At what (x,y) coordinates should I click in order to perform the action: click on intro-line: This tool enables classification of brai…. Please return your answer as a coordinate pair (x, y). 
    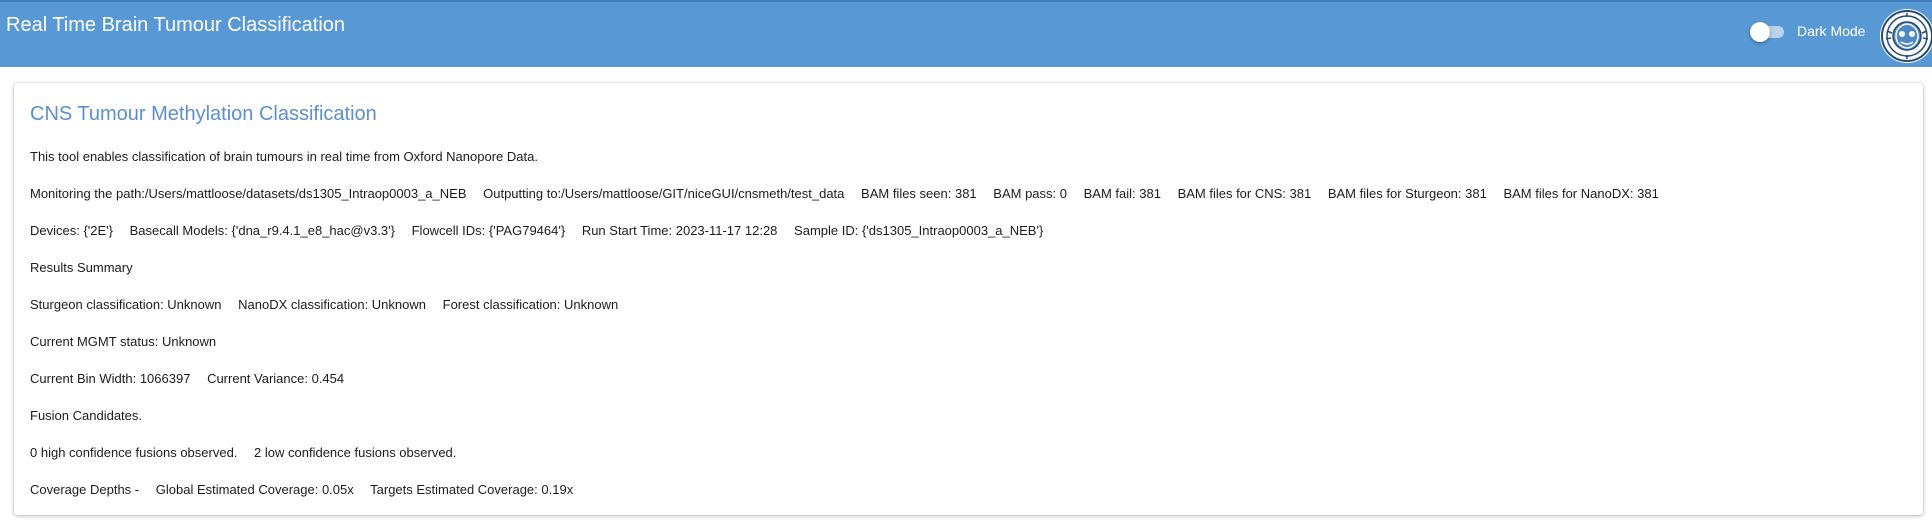
    Looking at the image, I should click on (284, 156).